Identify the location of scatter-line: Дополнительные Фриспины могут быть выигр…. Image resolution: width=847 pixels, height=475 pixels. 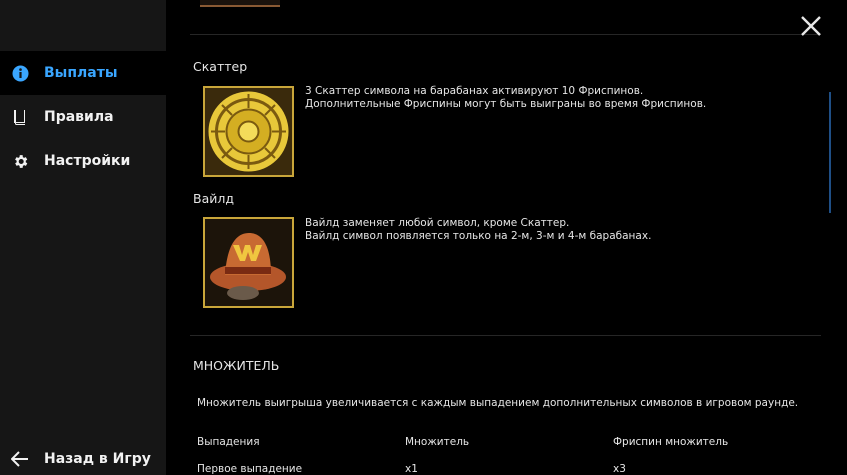
(506, 104).